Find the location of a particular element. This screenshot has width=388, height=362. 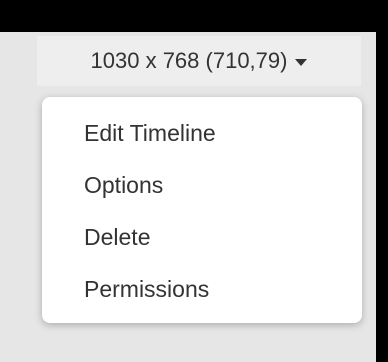

top-bar is located at coordinates (194, 16).